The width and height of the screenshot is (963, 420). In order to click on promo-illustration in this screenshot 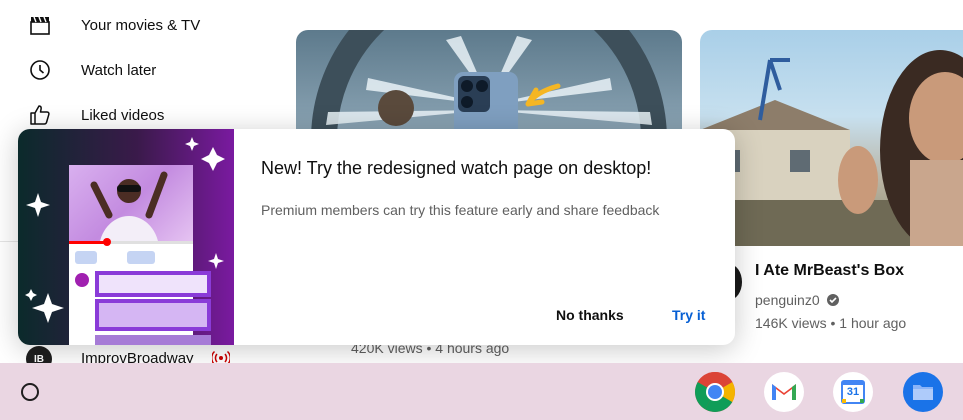, I will do `click(126, 237)`.